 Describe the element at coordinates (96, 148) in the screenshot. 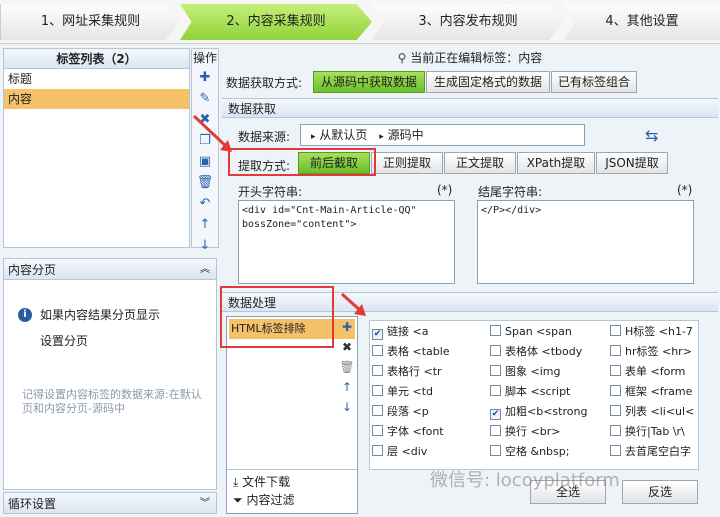

I see `tag-list-panel: 标签列表（2） 标题 内容` at that location.